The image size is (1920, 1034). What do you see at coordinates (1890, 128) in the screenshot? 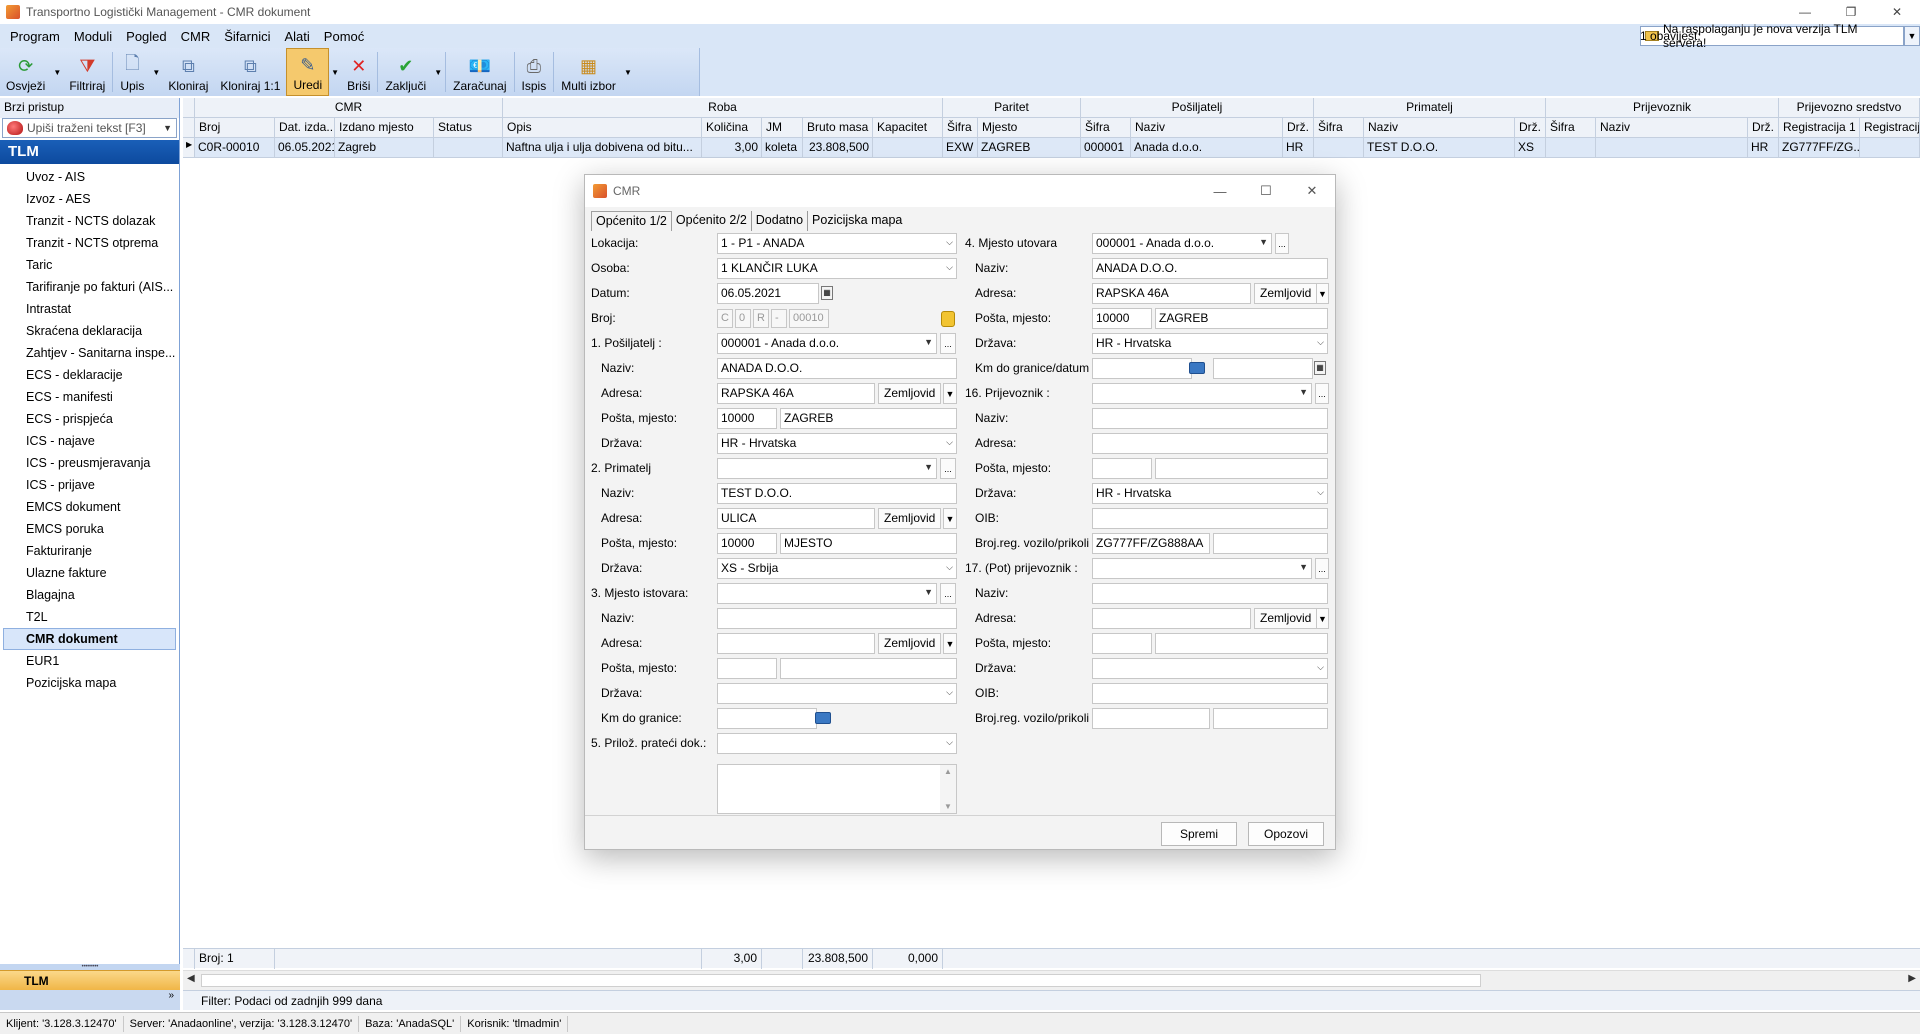
I see `column-registracija-2: Registracija 2` at bounding box center [1890, 128].